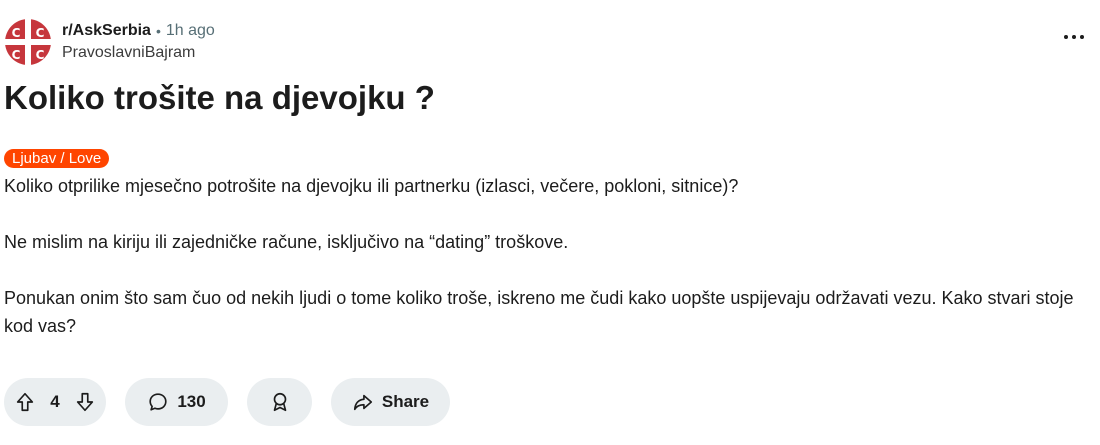 This screenshot has width=1100, height=445. Describe the element at coordinates (176, 402) in the screenshot. I see `comments-button: 130` at that location.